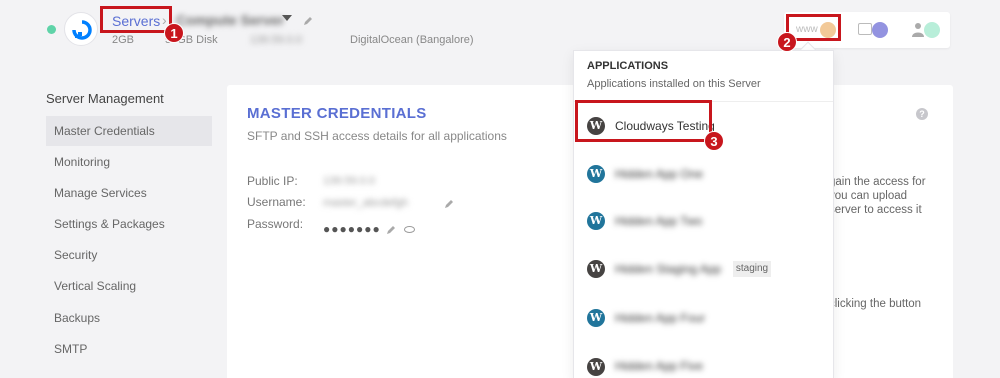 The width and height of the screenshot is (1000, 378). I want to click on server-status-dot, so click(51, 29).